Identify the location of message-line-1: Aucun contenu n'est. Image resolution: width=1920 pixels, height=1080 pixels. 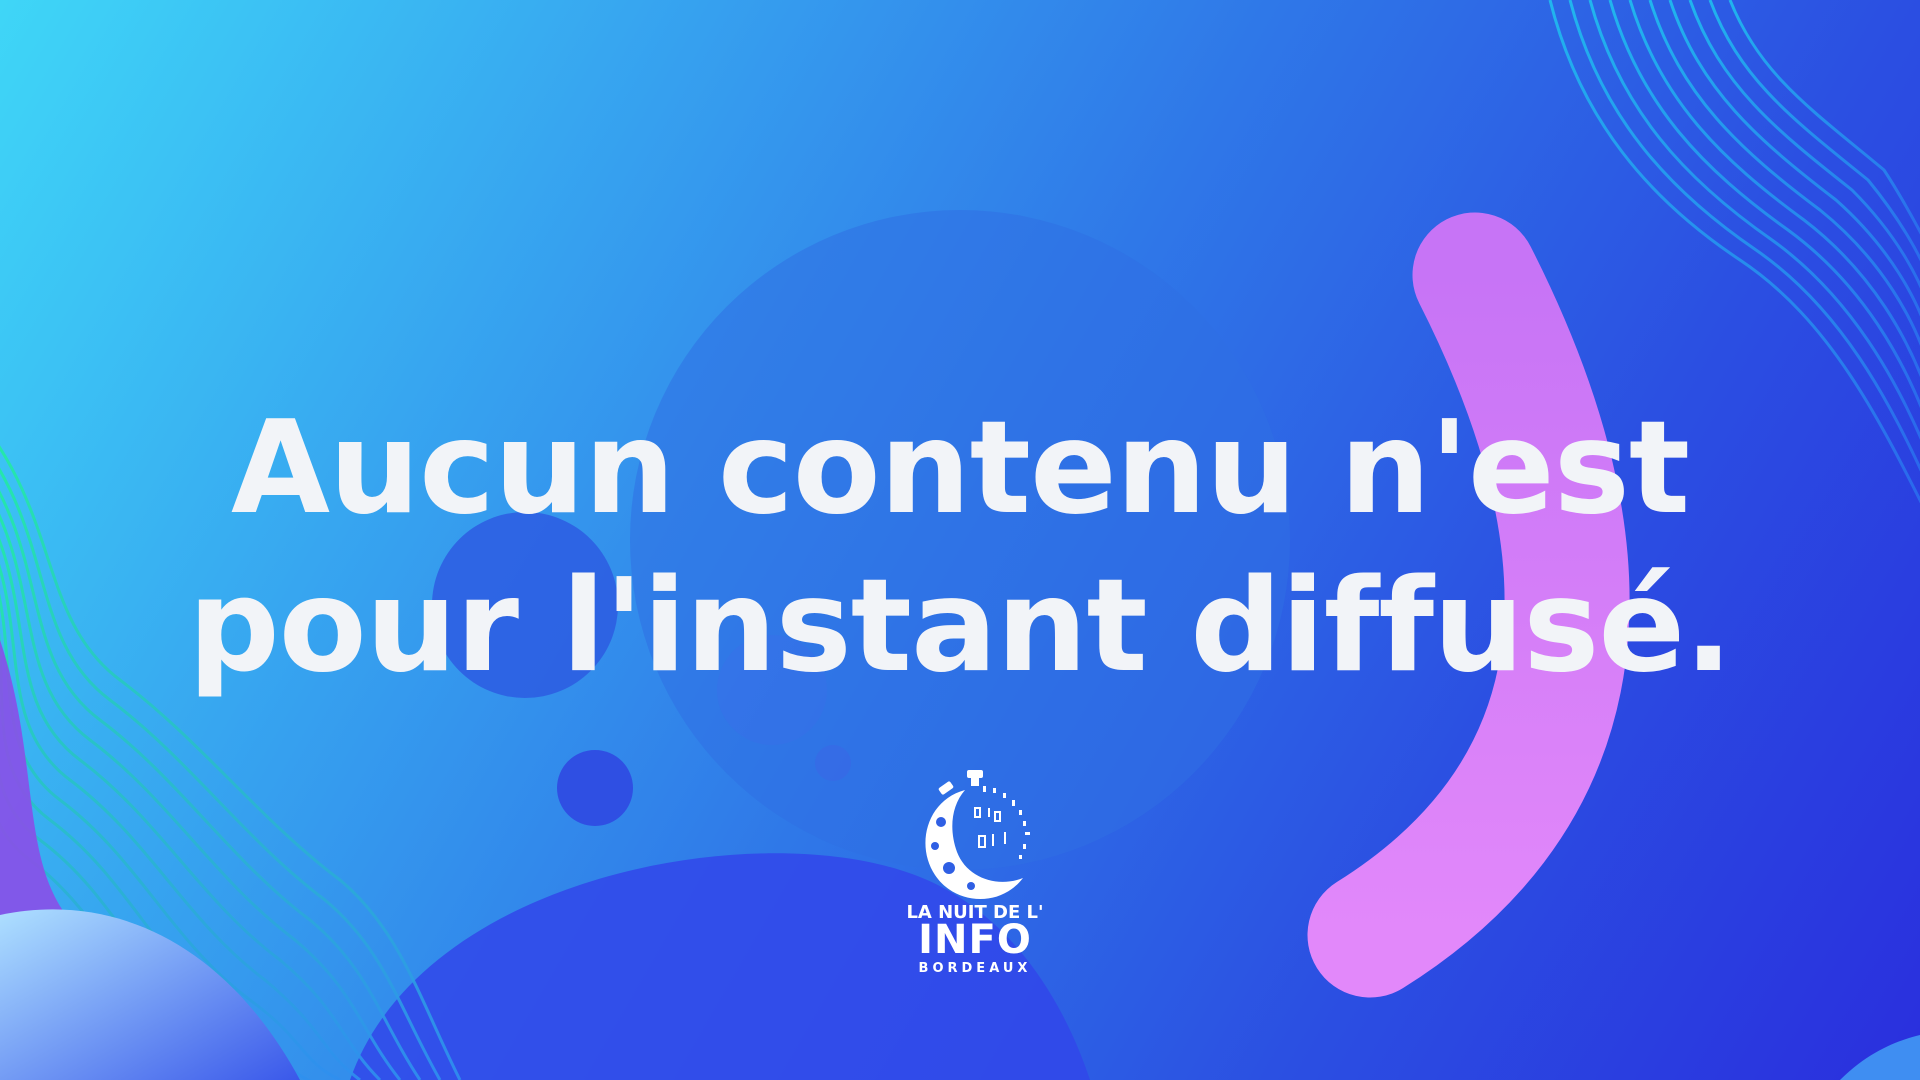
(960, 468).